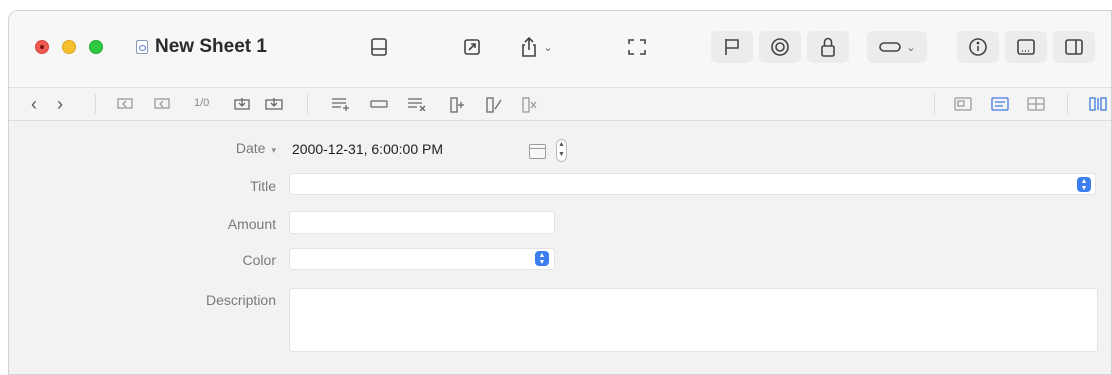 The image size is (1112, 375). What do you see at coordinates (211, 46) in the screenshot?
I see `window-title: New Sheet 1` at bounding box center [211, 46].